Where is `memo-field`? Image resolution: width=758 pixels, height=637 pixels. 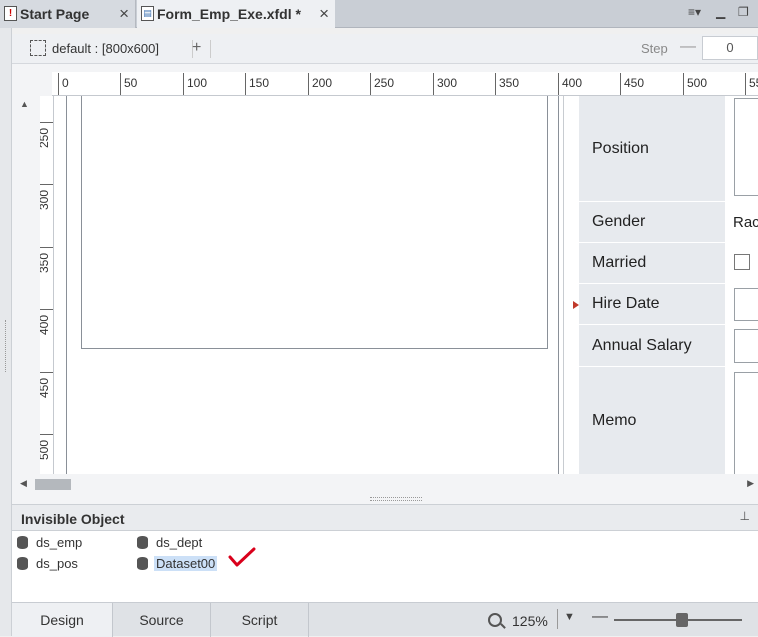 memo-field is located at coordinates (746, 423).